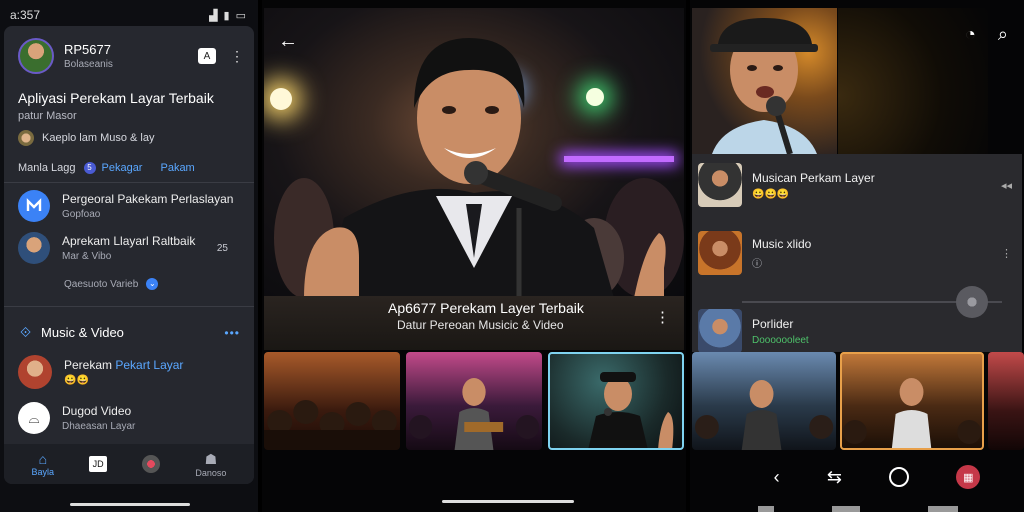 This screenshot has width=1024, height=512. What do you see at coordinates (88, 365) in the screenshot?
I see `list-item-title: Perekam` at bounding box center [88, 365].